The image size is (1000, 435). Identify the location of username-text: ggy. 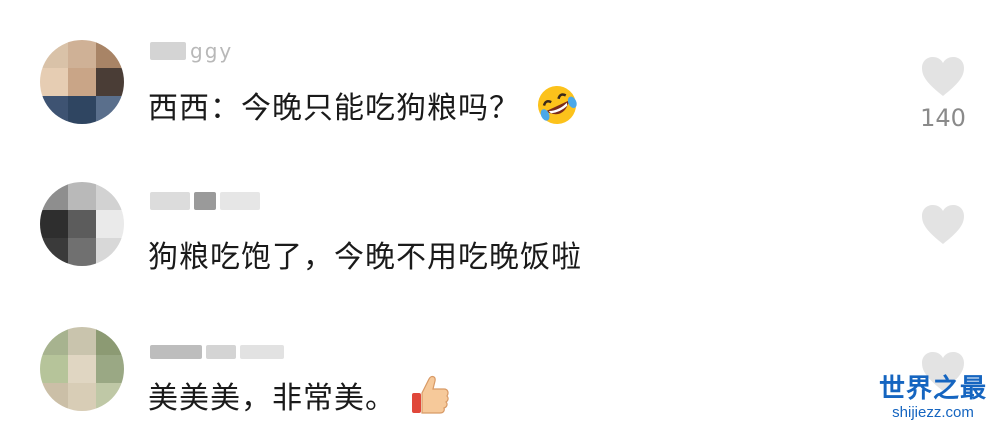
(212, 51).